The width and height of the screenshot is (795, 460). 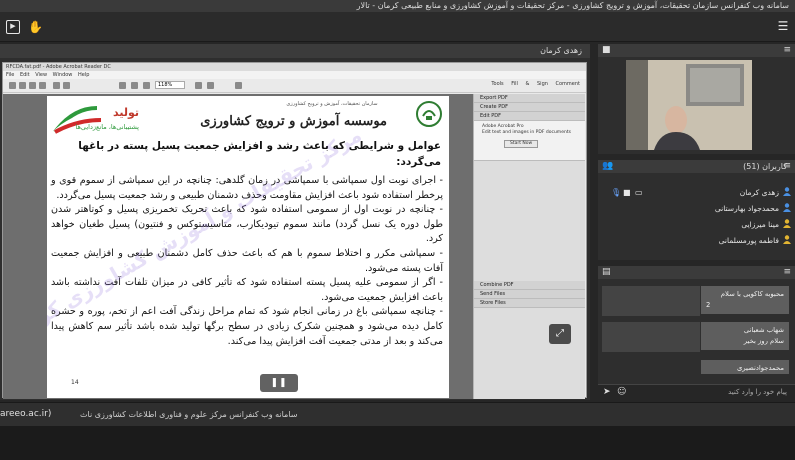 What do you see at coordinates (607, 392) in the screenshot?
I see `send-icon: ➤` at bounding box center [607, 392].